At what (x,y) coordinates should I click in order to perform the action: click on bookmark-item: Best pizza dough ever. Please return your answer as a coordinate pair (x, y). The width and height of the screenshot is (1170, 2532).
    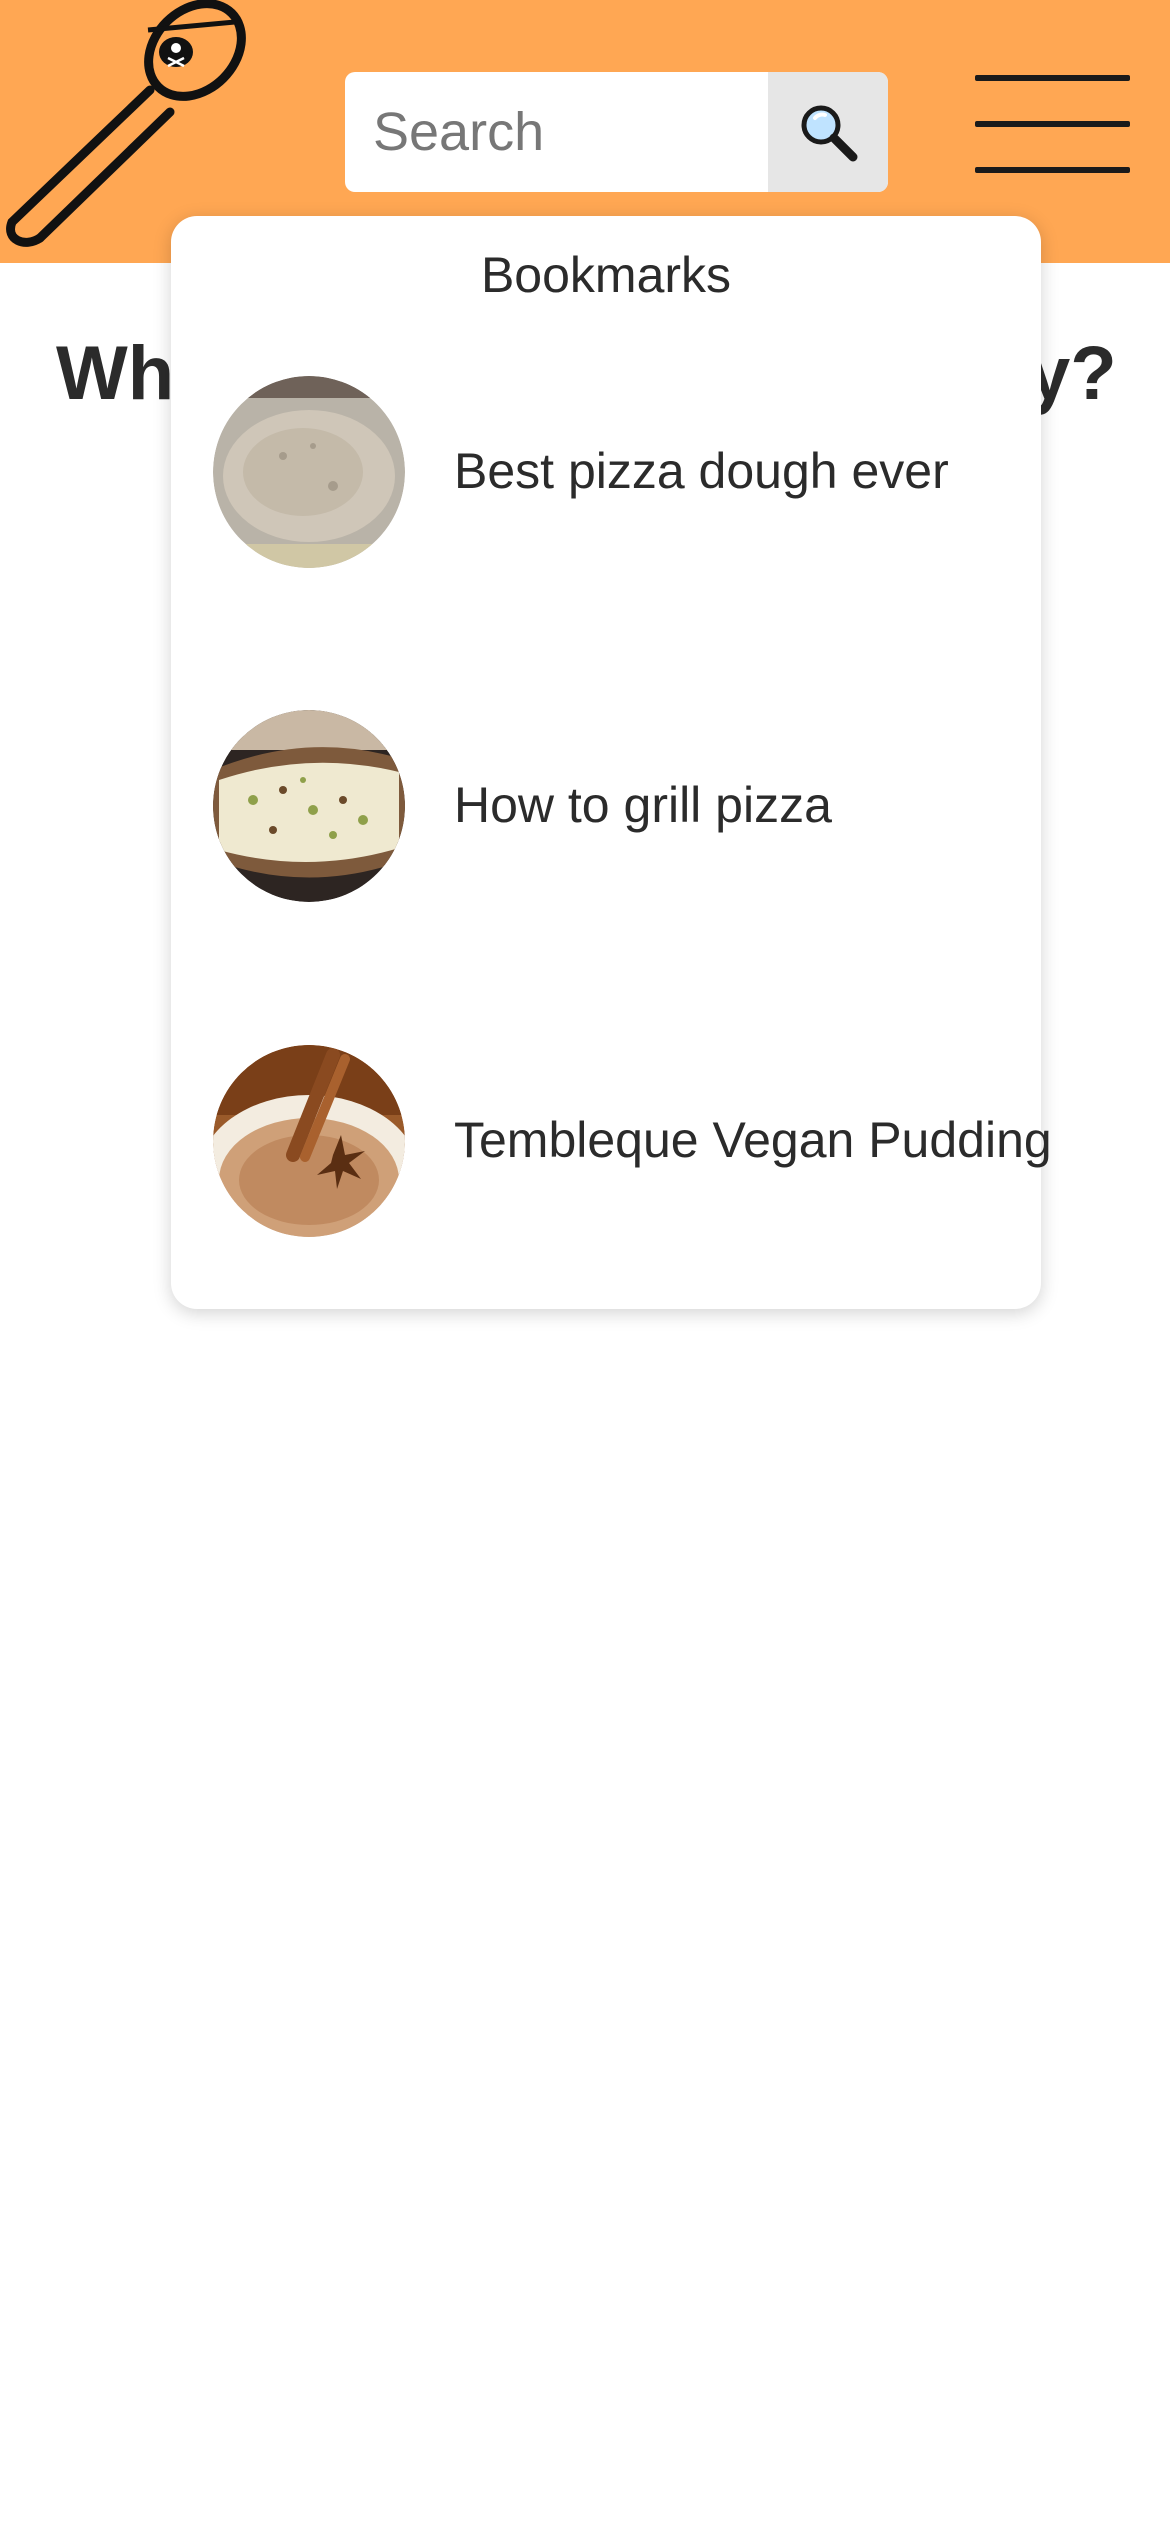
    Looking at the image, I should click on (606, 476).